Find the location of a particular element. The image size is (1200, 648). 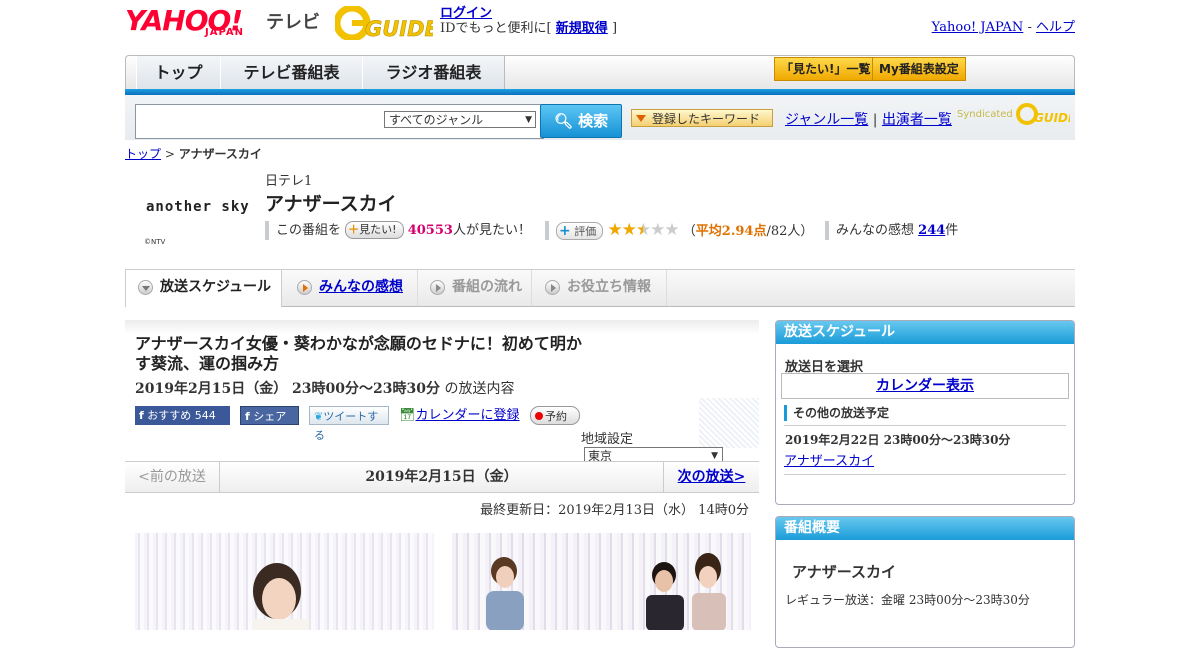

calendar-register: 📅︎カレンダーに登録 is located at coordinates (459, 415).